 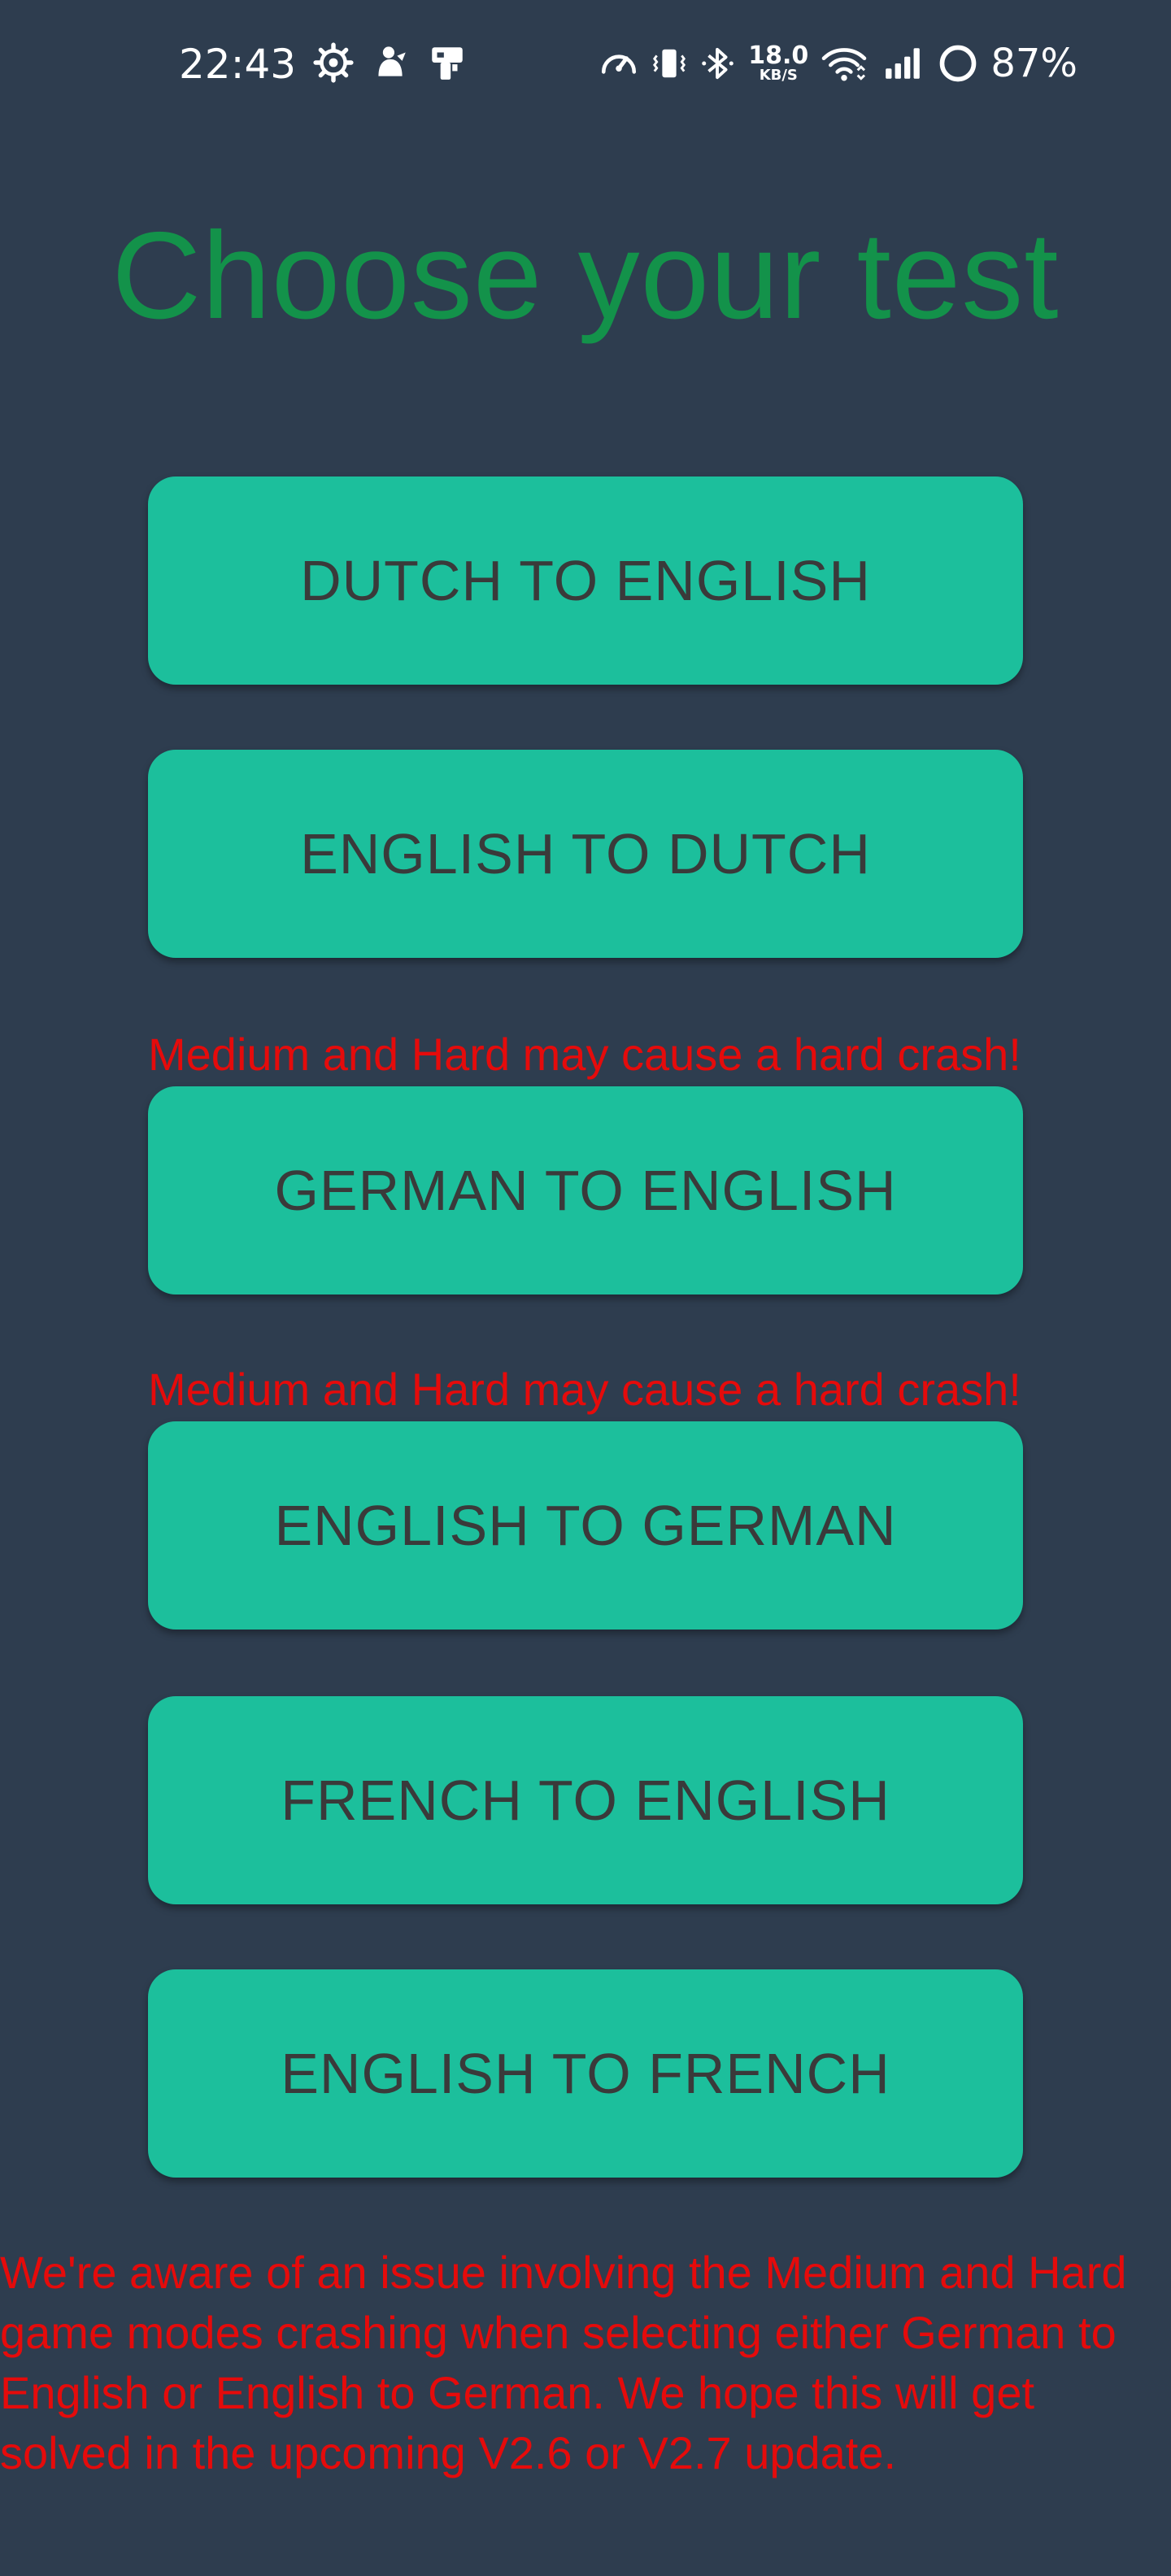 I want to click on device-notification-icon, so click(x=448, y=63).